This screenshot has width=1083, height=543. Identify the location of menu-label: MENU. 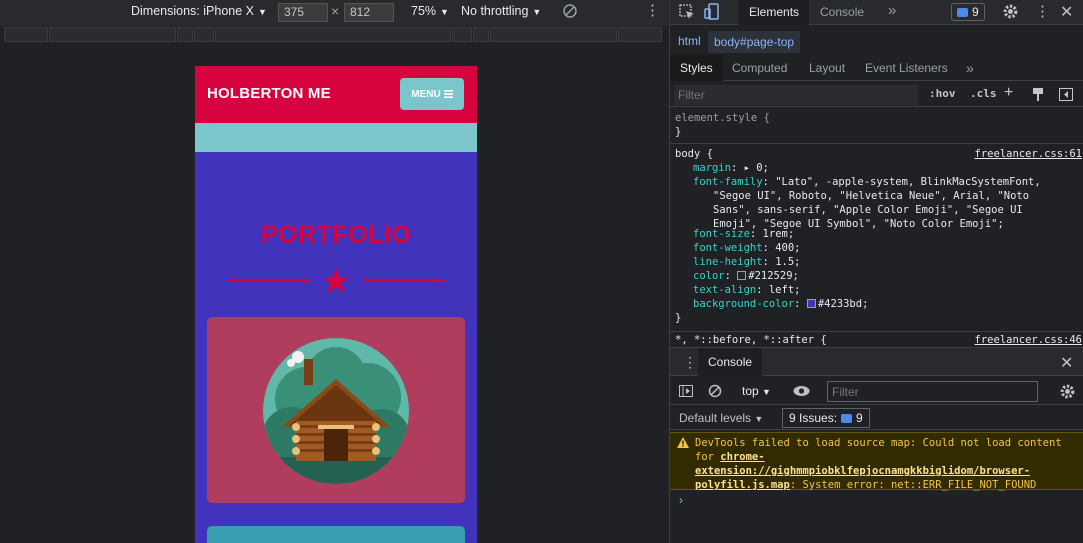
(426, 94).